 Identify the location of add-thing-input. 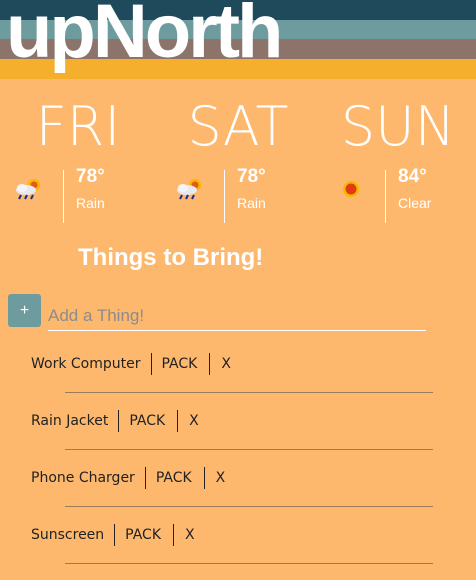
(237, 316).